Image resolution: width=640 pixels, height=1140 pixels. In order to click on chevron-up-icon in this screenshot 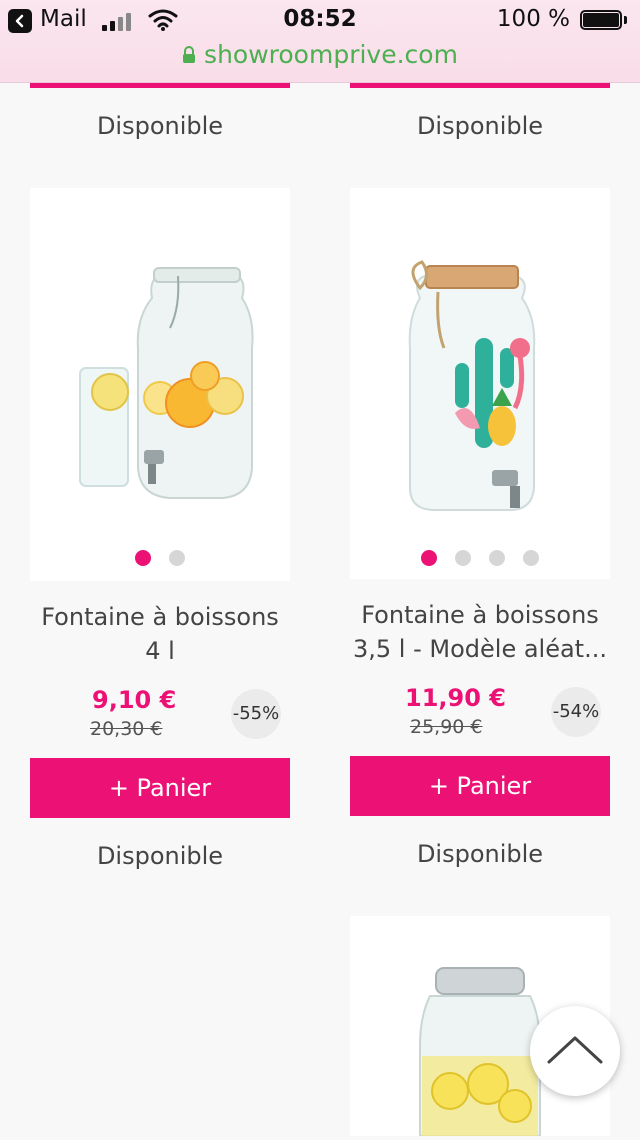, I will do `click(575, 1050)`.